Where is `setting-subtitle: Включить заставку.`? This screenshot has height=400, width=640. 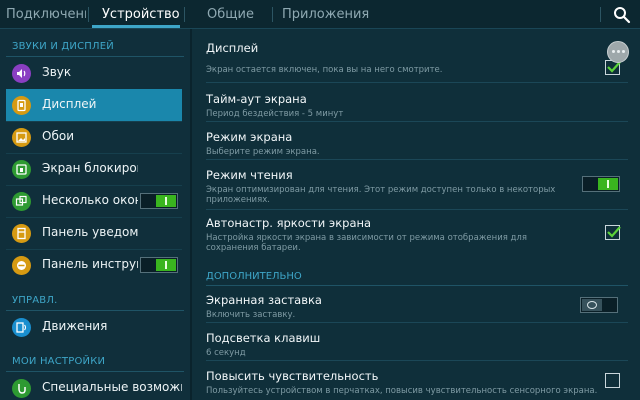 setting-subtitle: Включить заставку. is located at coordinates (251, 315).